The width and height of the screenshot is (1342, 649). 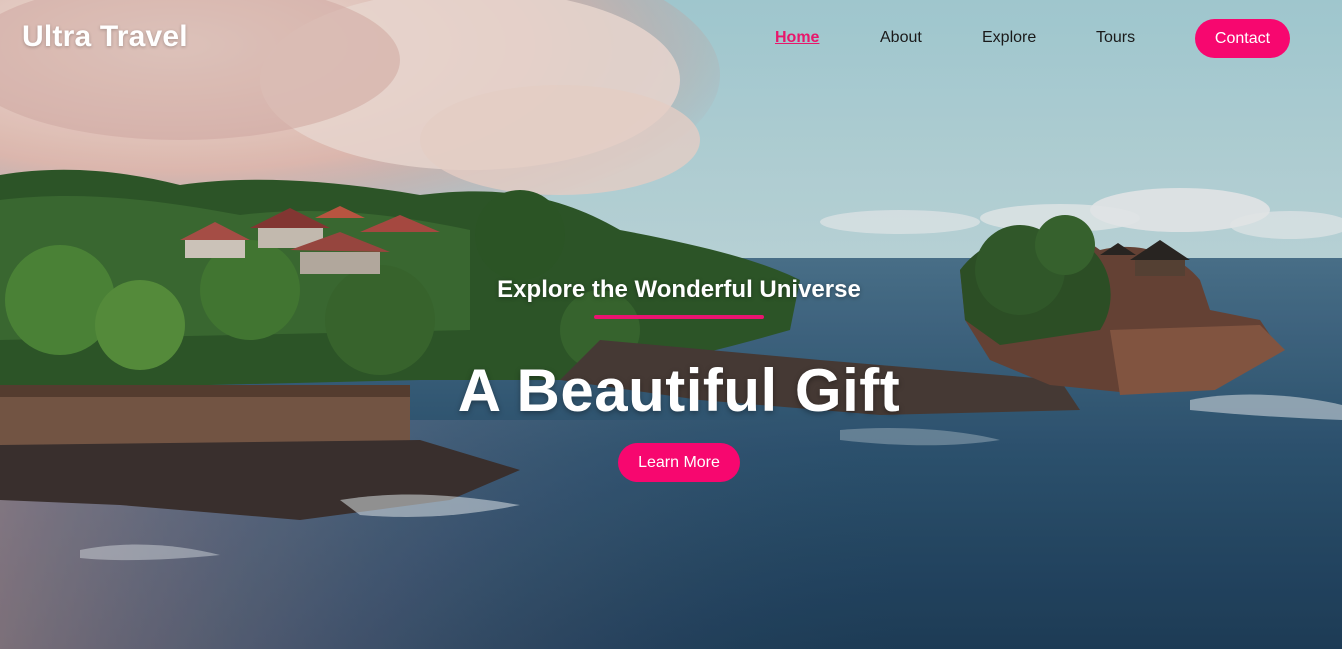 I want to click on nav-link-about: About, so click(x=901, y=38).